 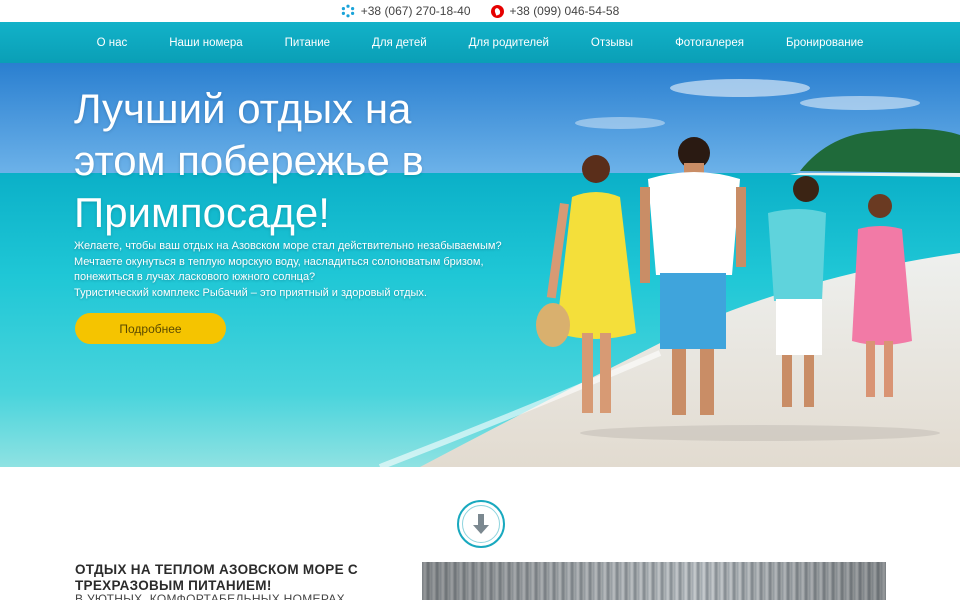 I want to click on nav-item-booking: Бронирование, so click(x=824, y=43).